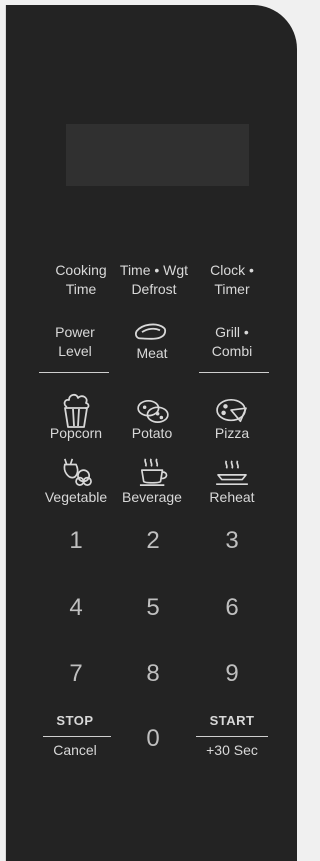 The image size is (320, 861). What do you see at coordinates (76, 674) in the screenshot?
I see `key-7: 7` at bounding box center [76, 674].